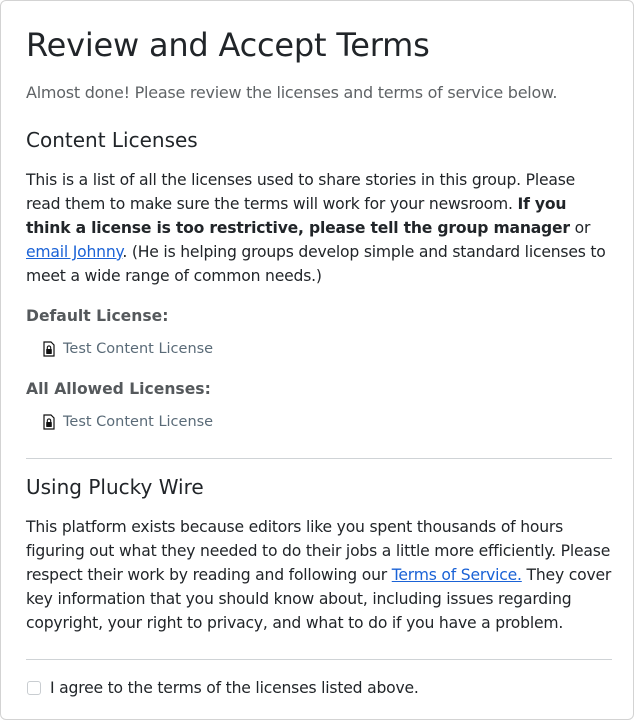 The height and width of the screenshot is (720, 636). I want to click on terms-of-service-link: Terms of Service., so click(457, 575).